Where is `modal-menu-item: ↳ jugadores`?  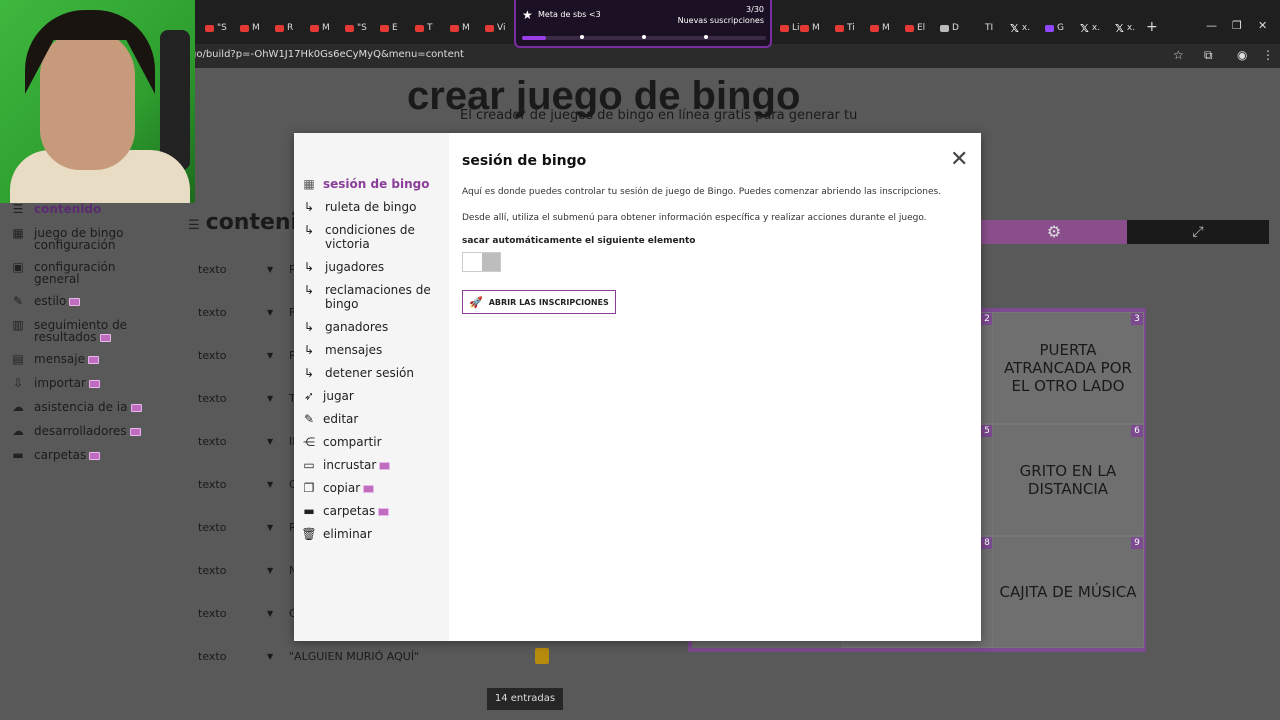 modal-menu-item: ↳ jugadores is located at coordinates (375, 267).